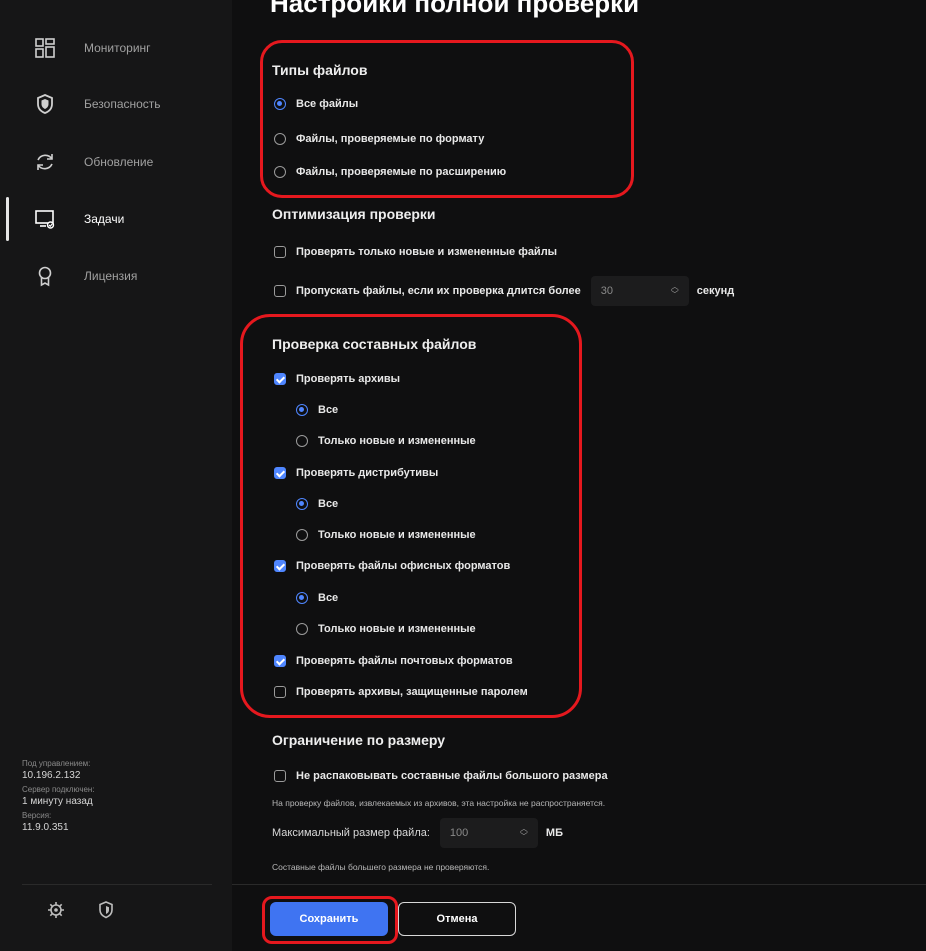 This screenshot has height=951, width=926. I want to click on sidebar-item-label: Задачи, so click(104, 219).